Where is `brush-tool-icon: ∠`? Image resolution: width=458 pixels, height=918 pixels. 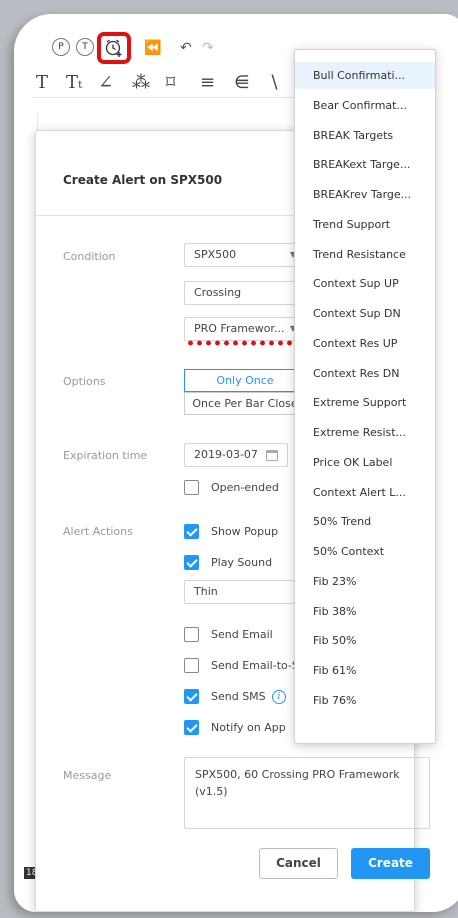 brush-tool-icon: ∠ is located at coordinates (105, 82).